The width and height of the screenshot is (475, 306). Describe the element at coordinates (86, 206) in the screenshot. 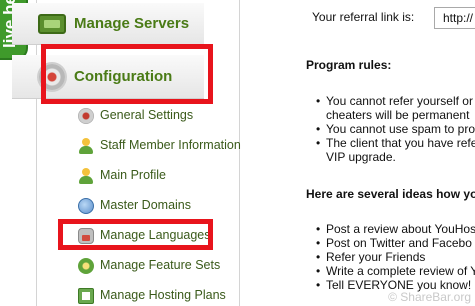

I see `globe-icon` at that location.